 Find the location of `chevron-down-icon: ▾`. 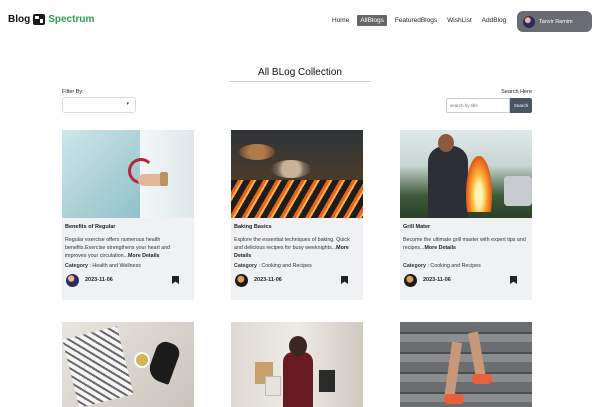

chevron-down-icon: ▾ is located at coordinates (127, 104).